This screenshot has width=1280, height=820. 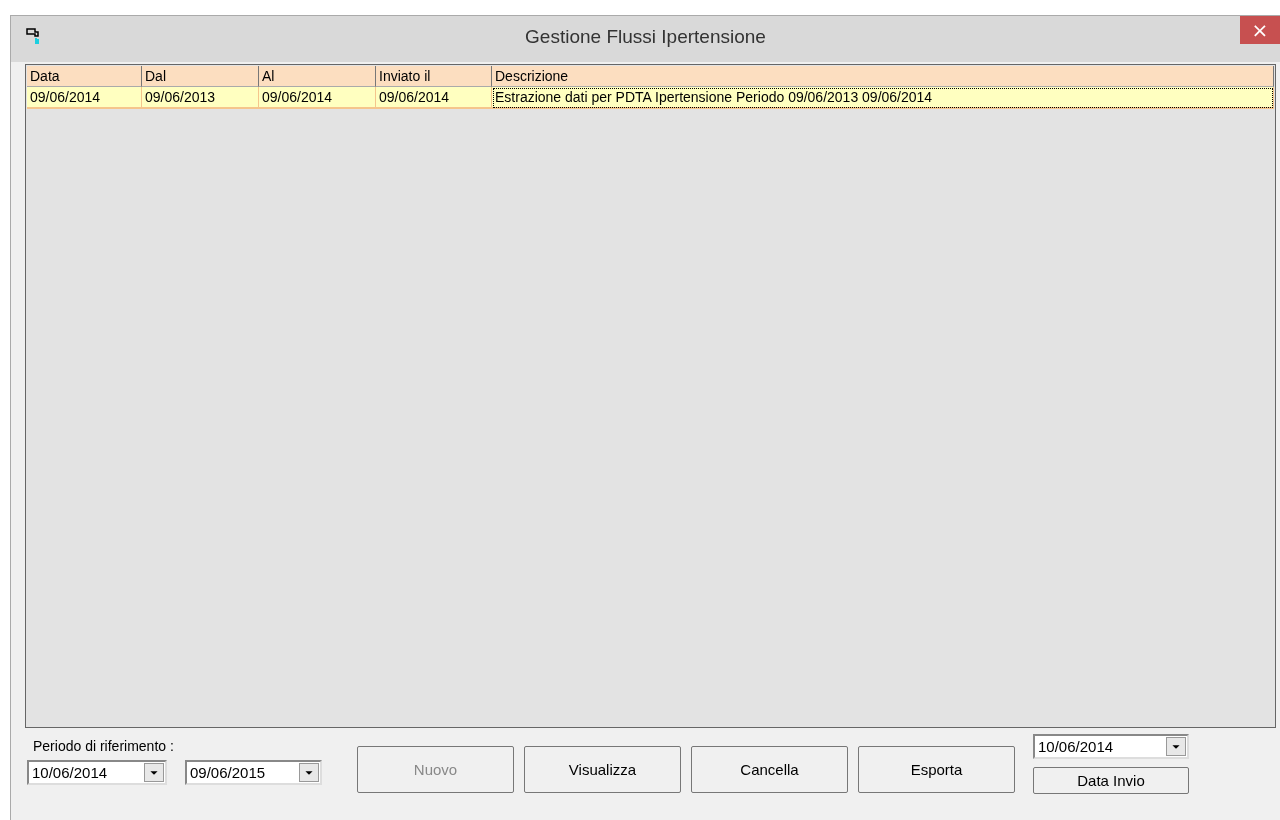 I want to click on action-button: Esporta, so click(x=936, y=769).